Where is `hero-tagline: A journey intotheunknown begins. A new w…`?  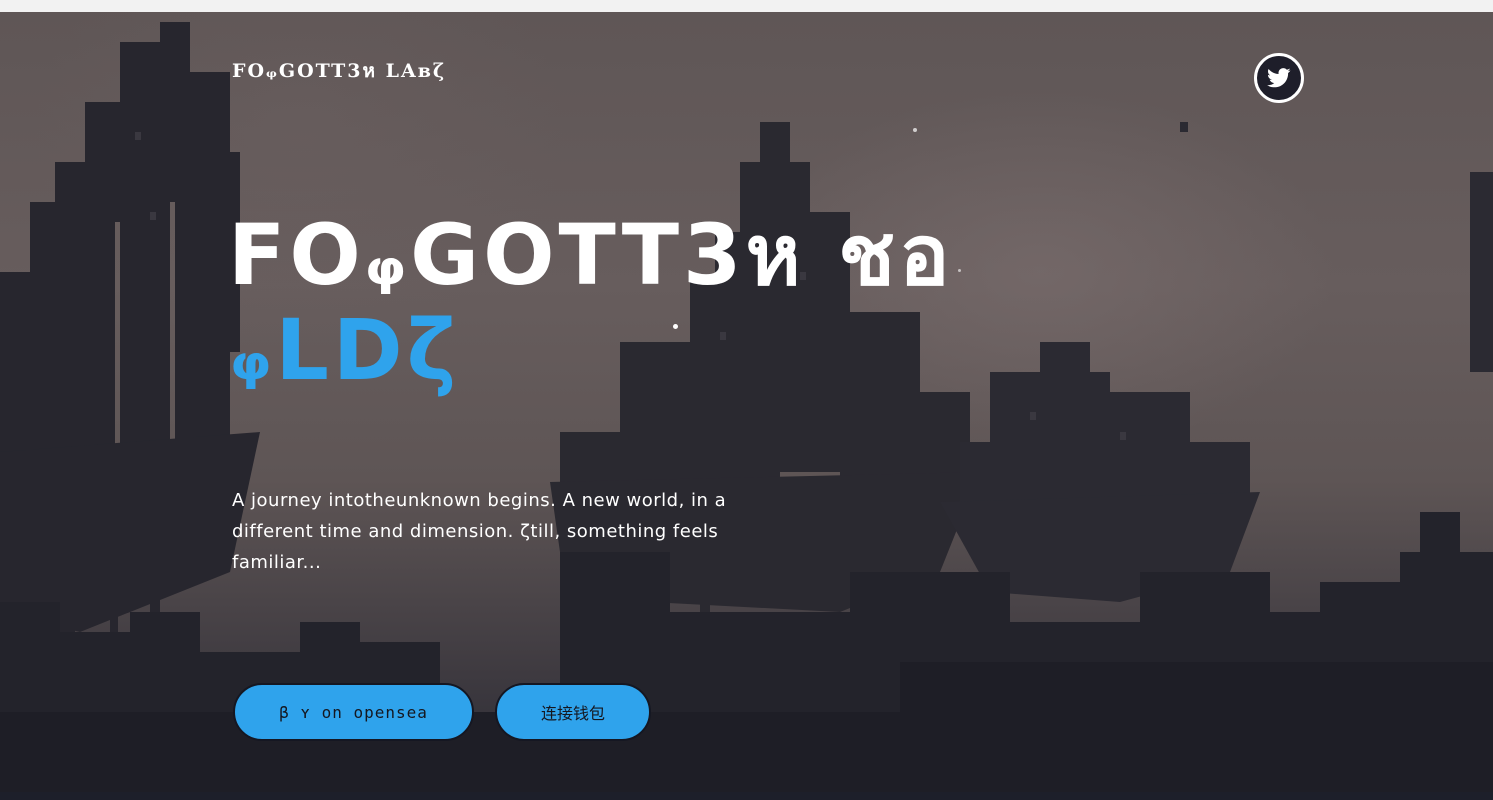 hero-tagline: A journey intotheunknown begins. A new w… is located at coordinates (479, 531).